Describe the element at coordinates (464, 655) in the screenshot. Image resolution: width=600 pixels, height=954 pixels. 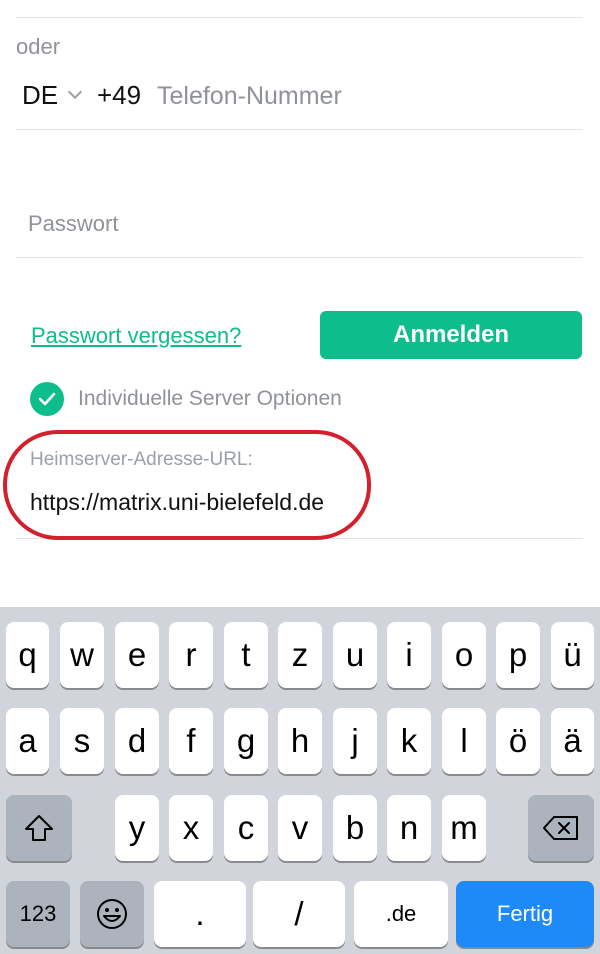
I see `key-o: o` at that location.